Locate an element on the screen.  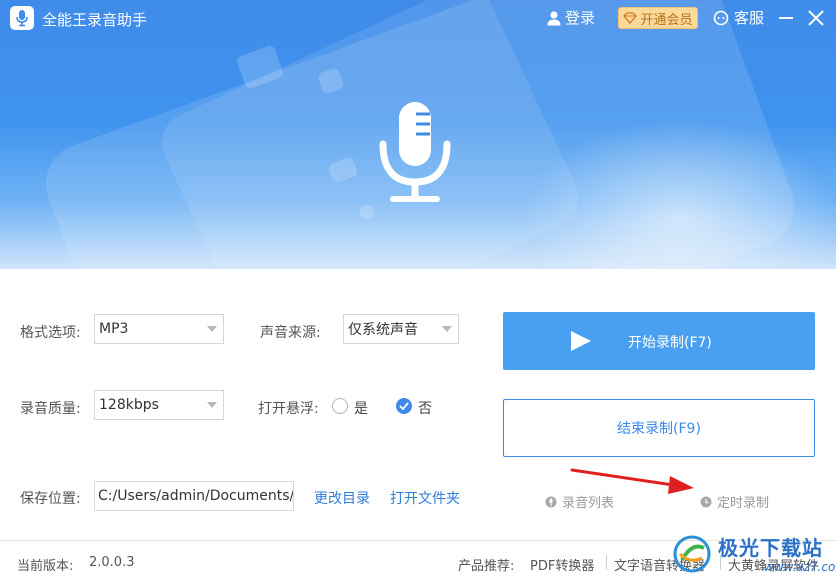
stop-recording-label: 结束录制(F9) is located at coordinates (659, 429).